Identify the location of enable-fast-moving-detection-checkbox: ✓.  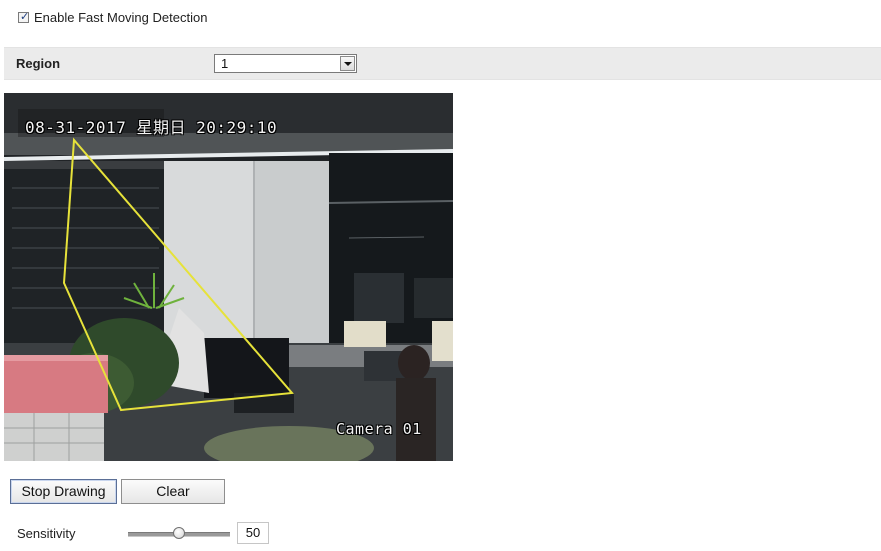
(24, 16).